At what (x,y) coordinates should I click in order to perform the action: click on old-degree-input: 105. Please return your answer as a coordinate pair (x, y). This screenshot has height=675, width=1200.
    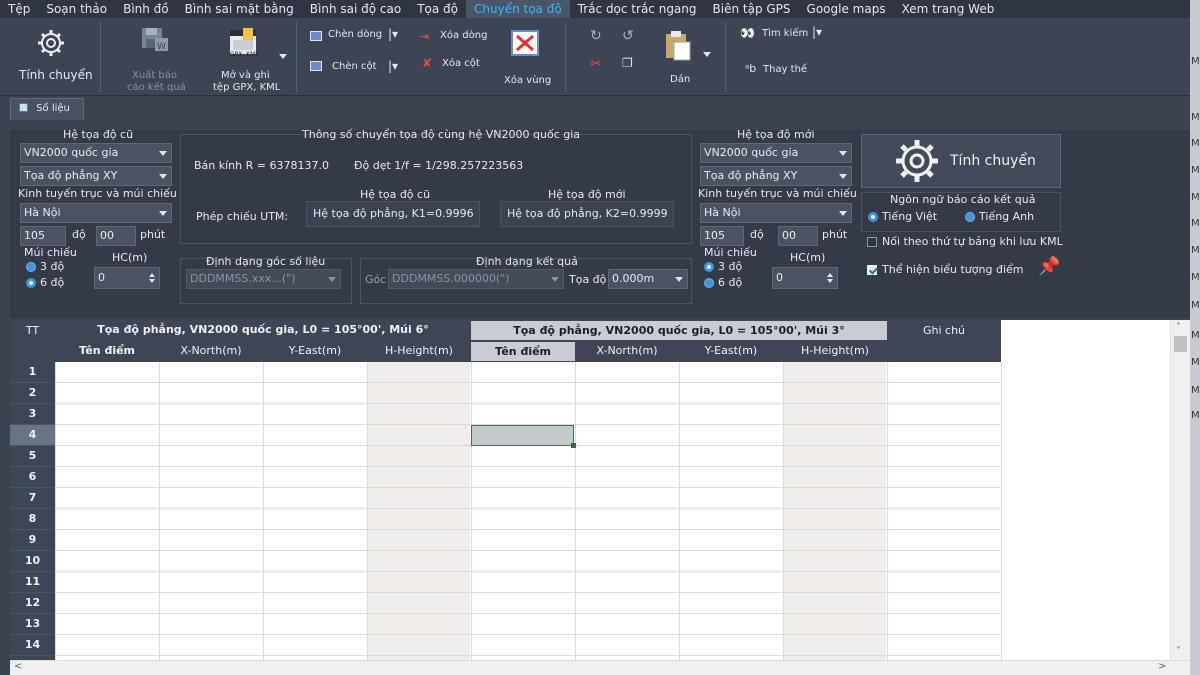
    Looking at the image, I should click on (43, 236).